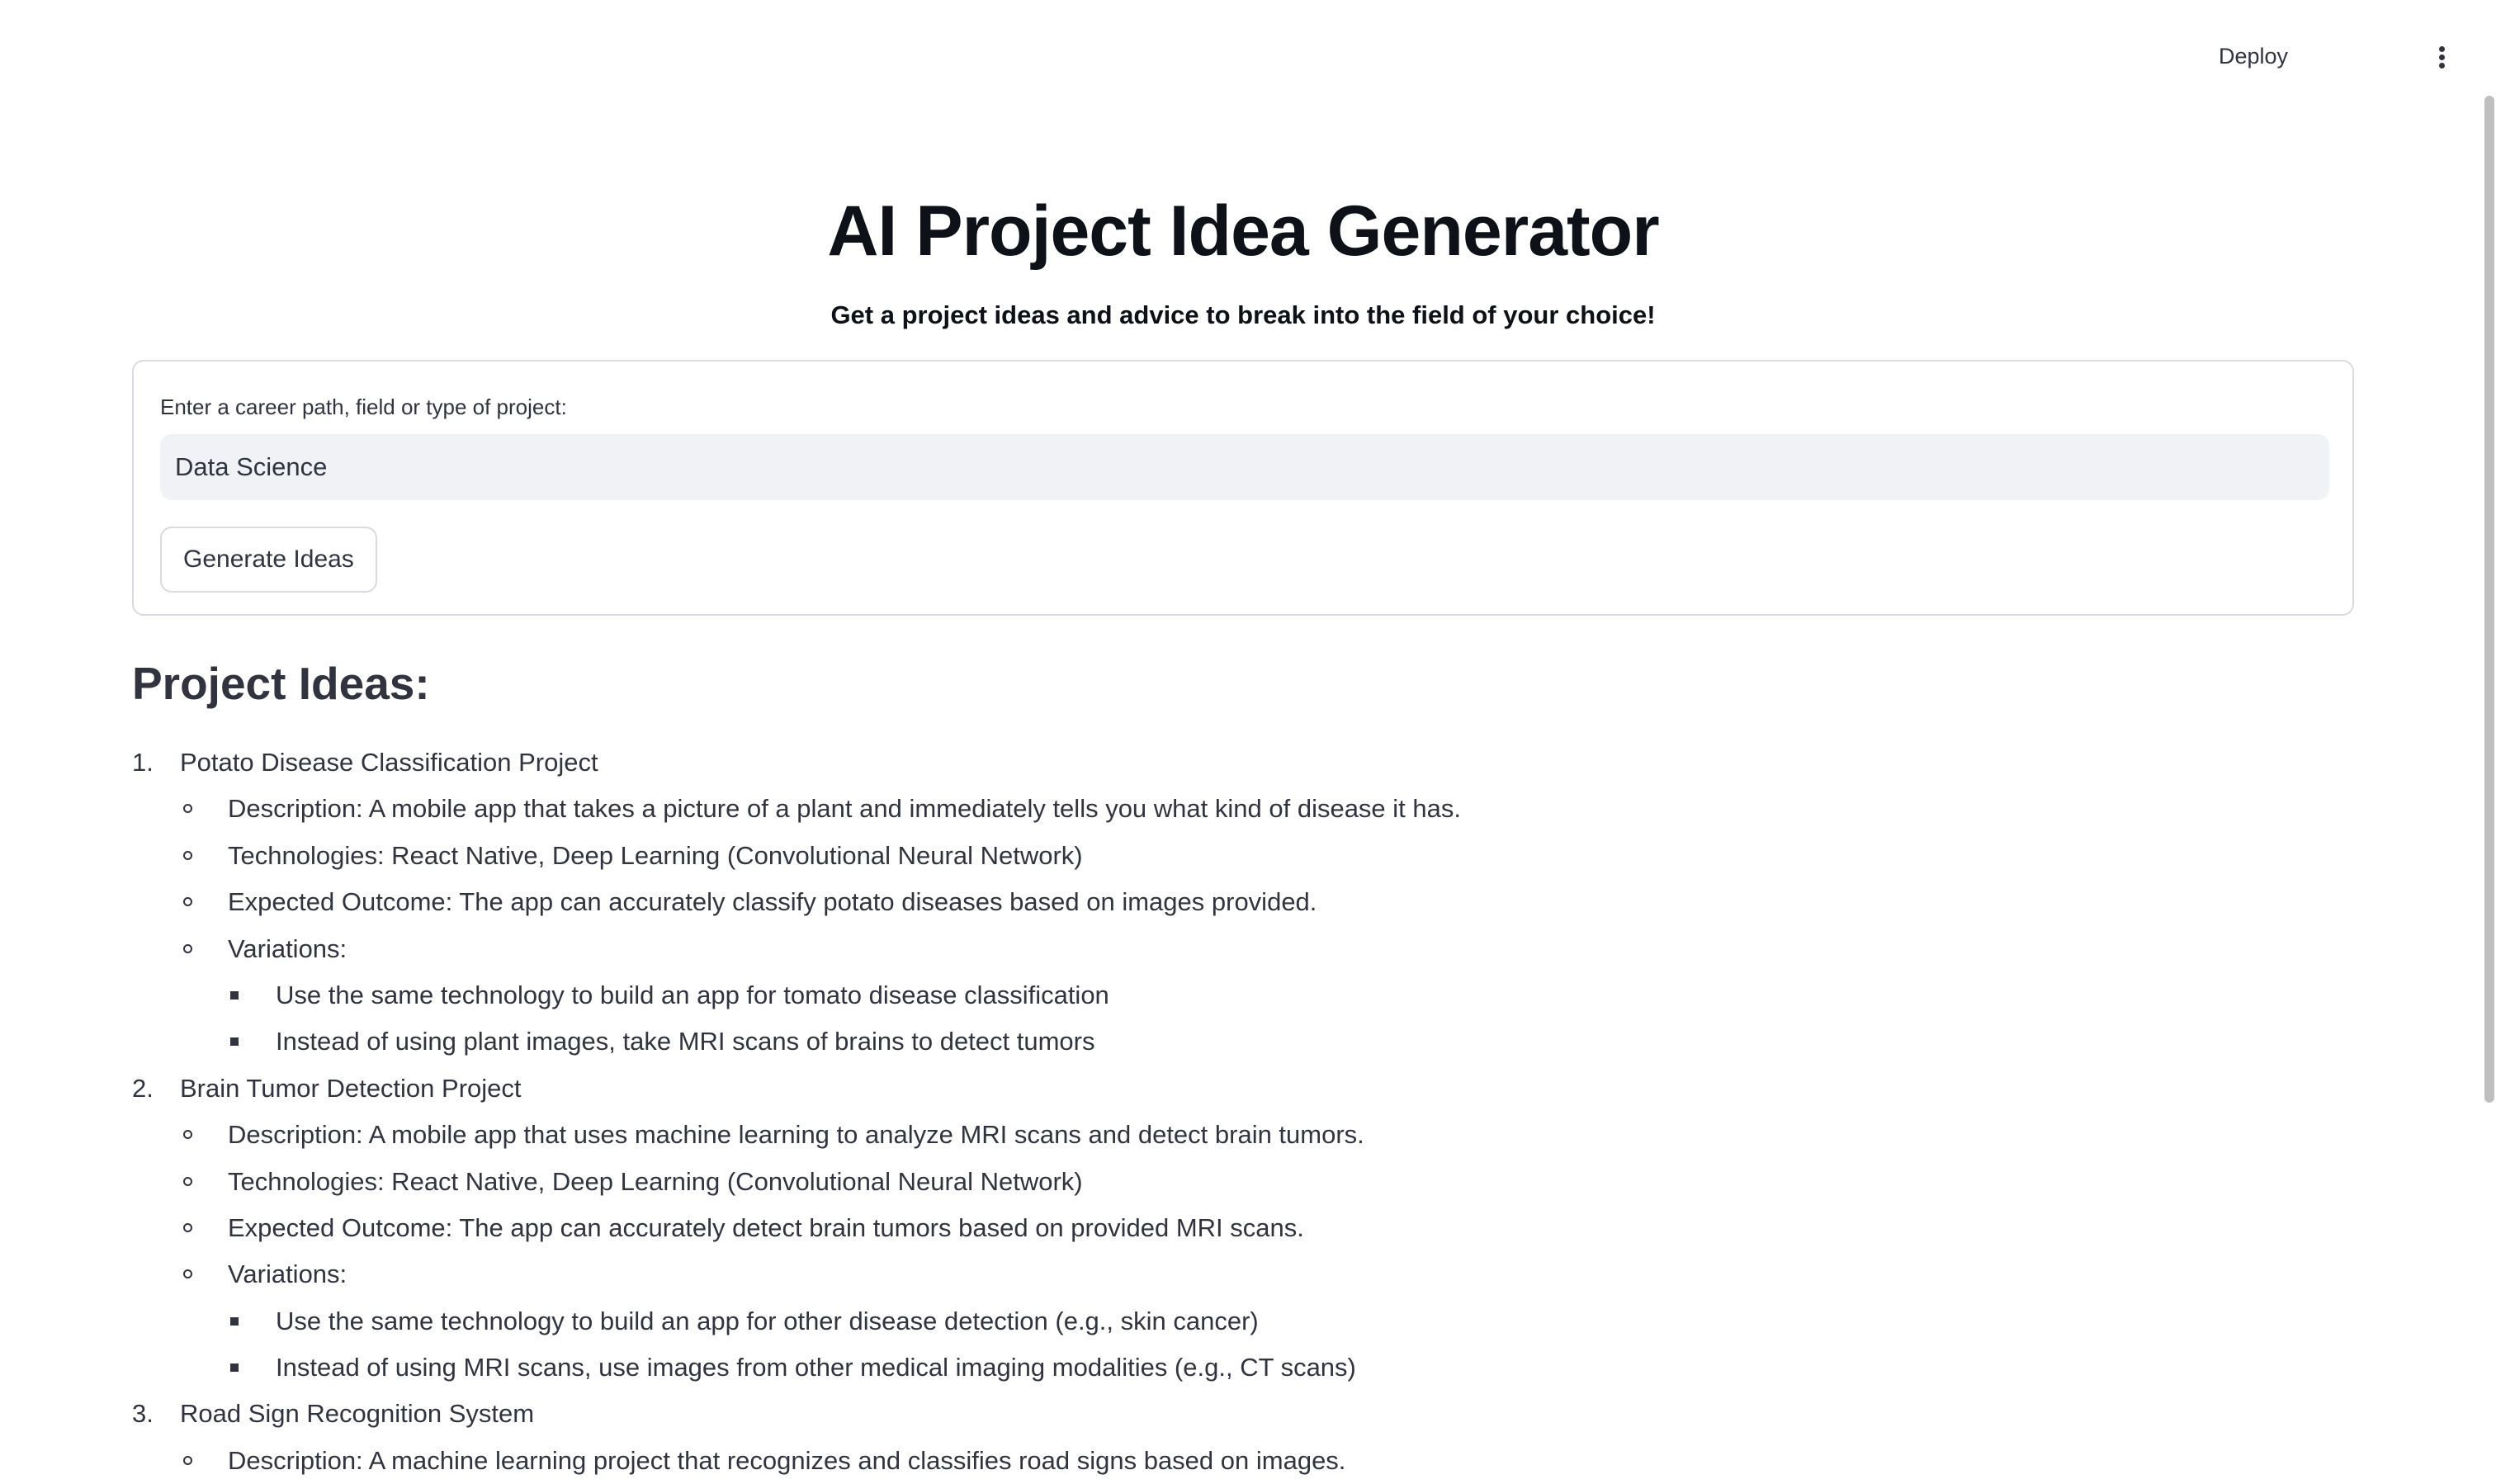 The width and height of the screenshot is (2496, 1484). Describe the element at coordinates (143, 1414) in the screenshot. I see `idea-number: 3.` at that location.